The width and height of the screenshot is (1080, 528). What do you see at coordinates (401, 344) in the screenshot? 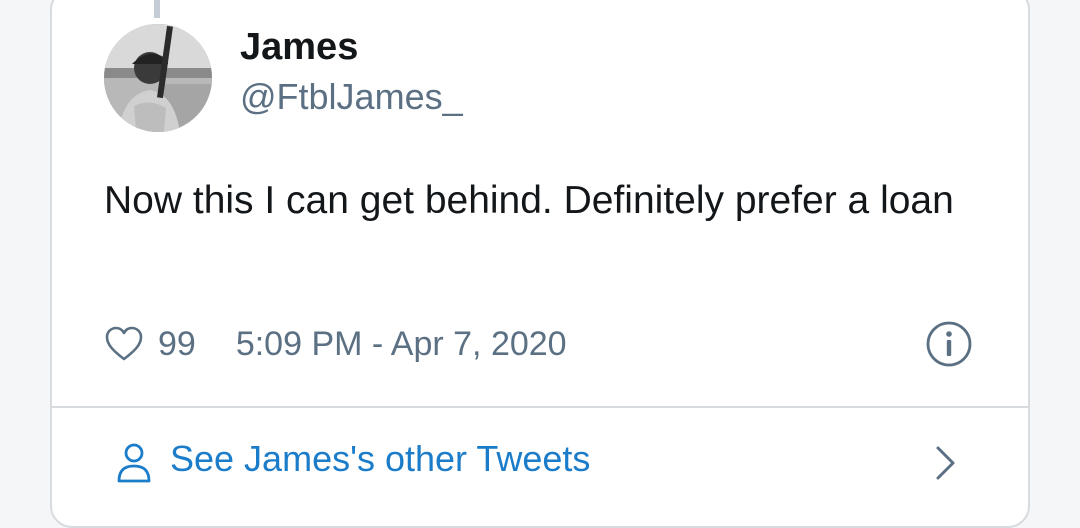
I see `tweet-timestamp: 5:09 PM - Apr 7, 2020` at bounding box center [401, 344].